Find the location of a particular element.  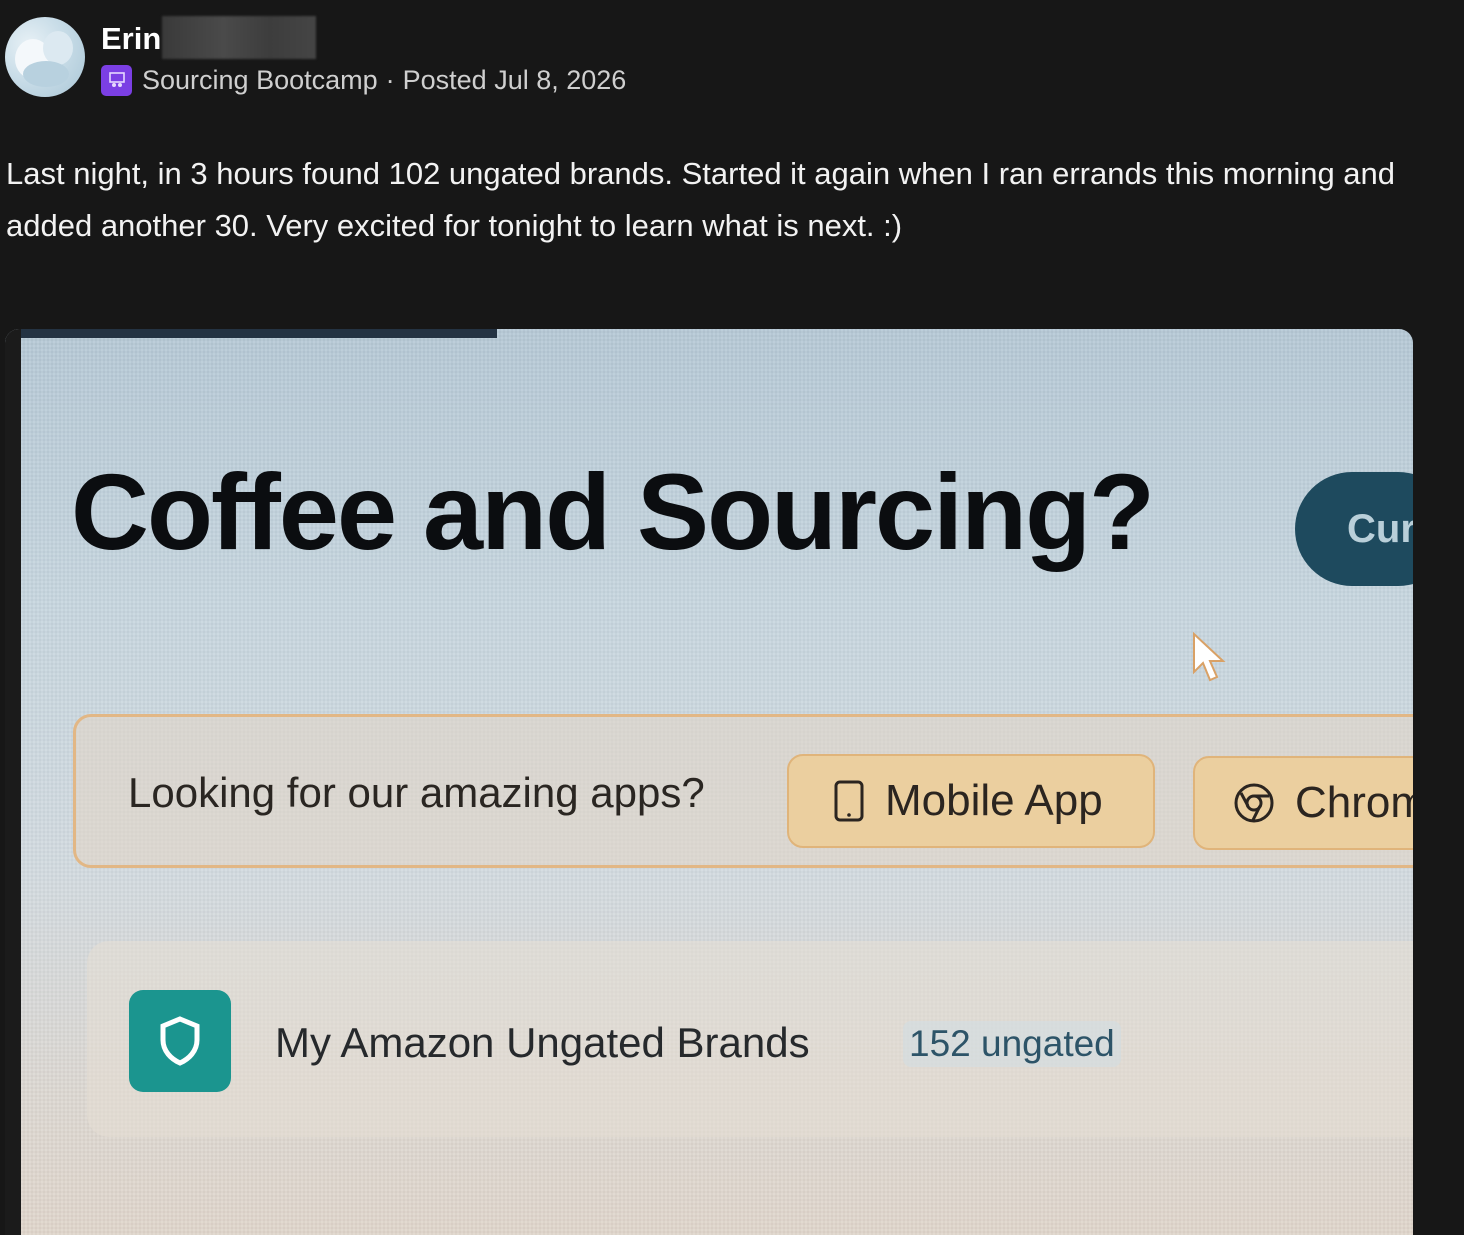

post-meta: Sourcing Bootcamp · Posted Jul 8, 2026 is located at coordinates (363, 80).